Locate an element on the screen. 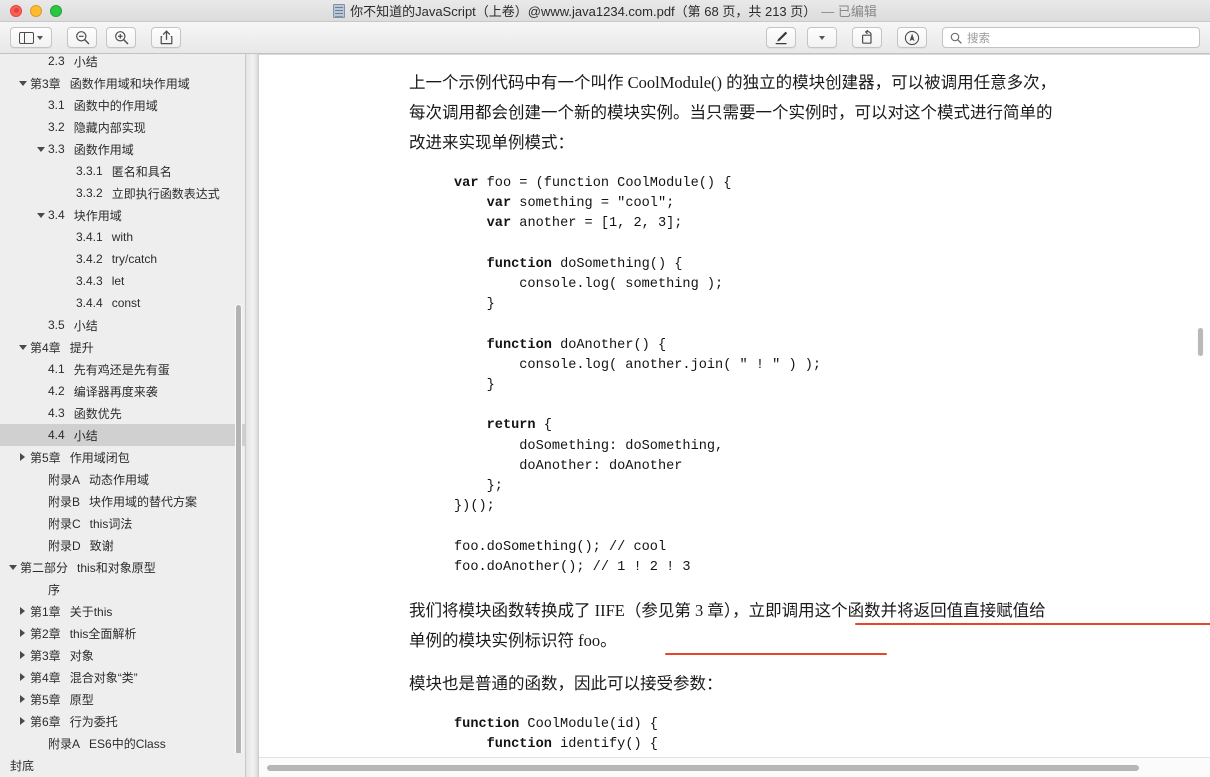 The height and width of the screenshot is (777, 1210). toc-item-number: 第6章 is located at coordinates (45, 721).